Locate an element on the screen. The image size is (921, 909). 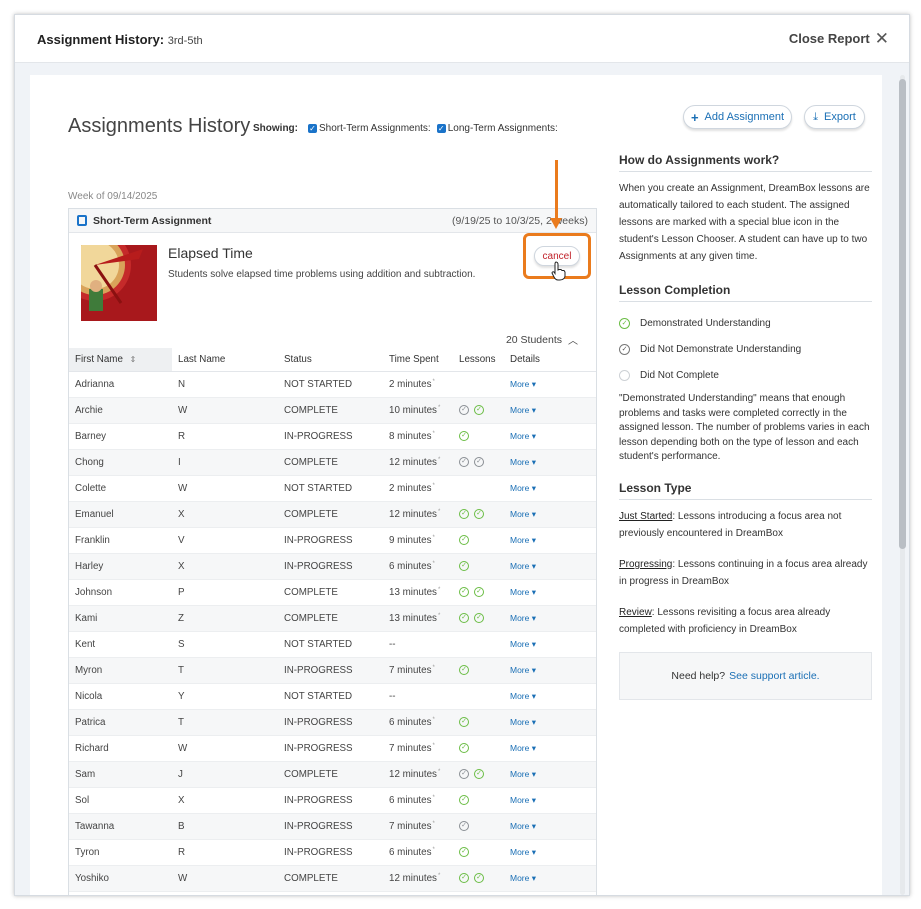
last-name-cell: B is located at coordinates (225, 826).